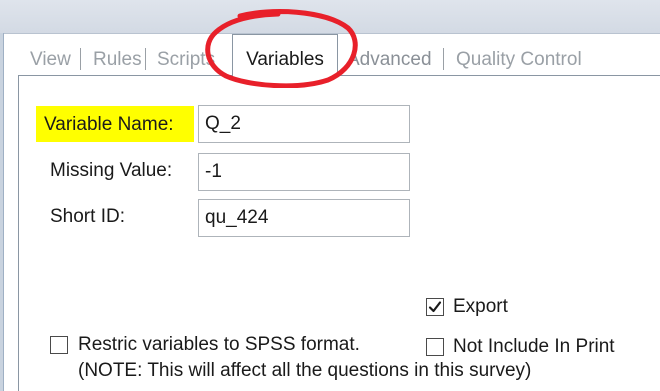  What do you see at coordinates (534, 346) in the screenshot?
I see `not-include-in-print-label: Not Include In Print` at bounding box center [534, 346].